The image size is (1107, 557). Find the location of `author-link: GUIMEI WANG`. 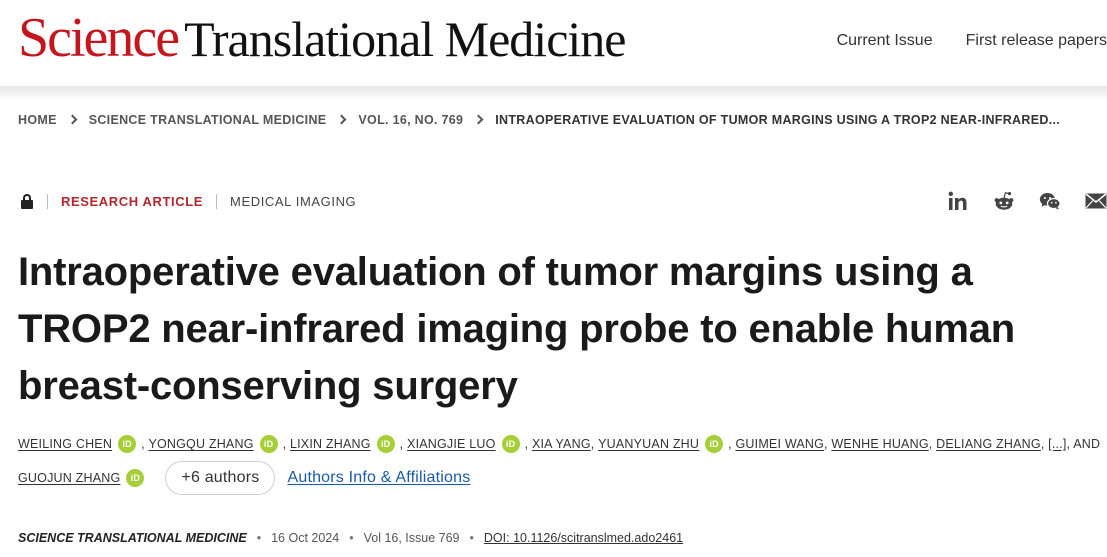

author-link: GUIMEI WANG is located at coordinates (780, 444).